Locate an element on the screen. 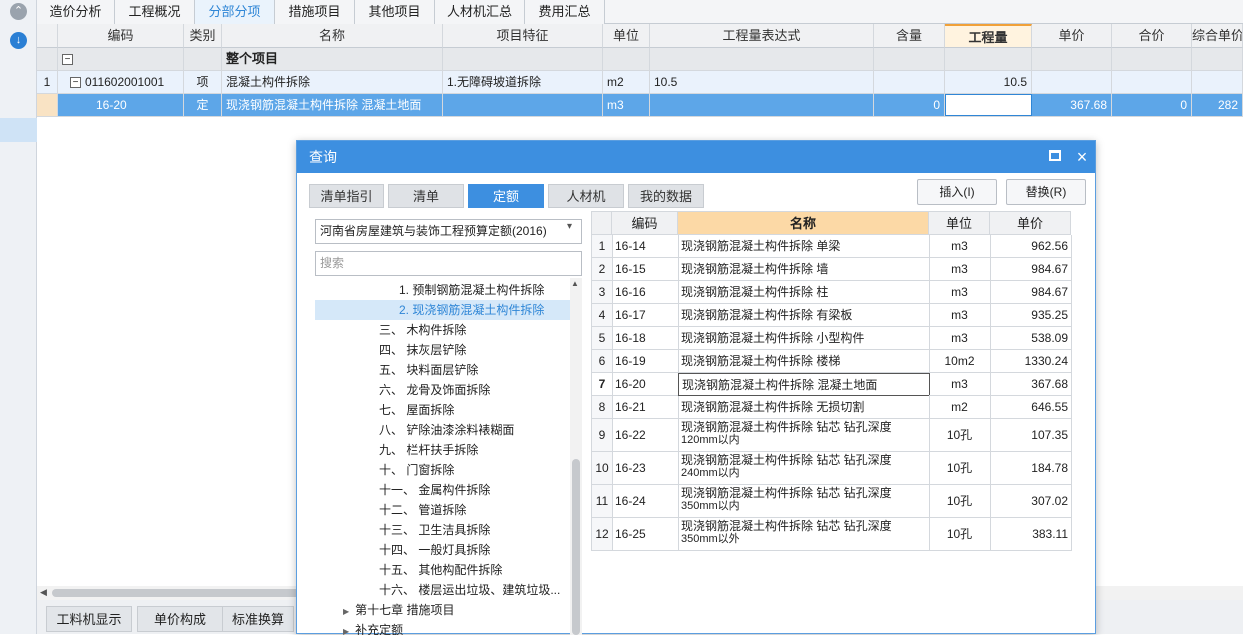 This screenshot has height=635, width=1243. qtable-cell-code: 16-25 is located at coordinates (645, 534).